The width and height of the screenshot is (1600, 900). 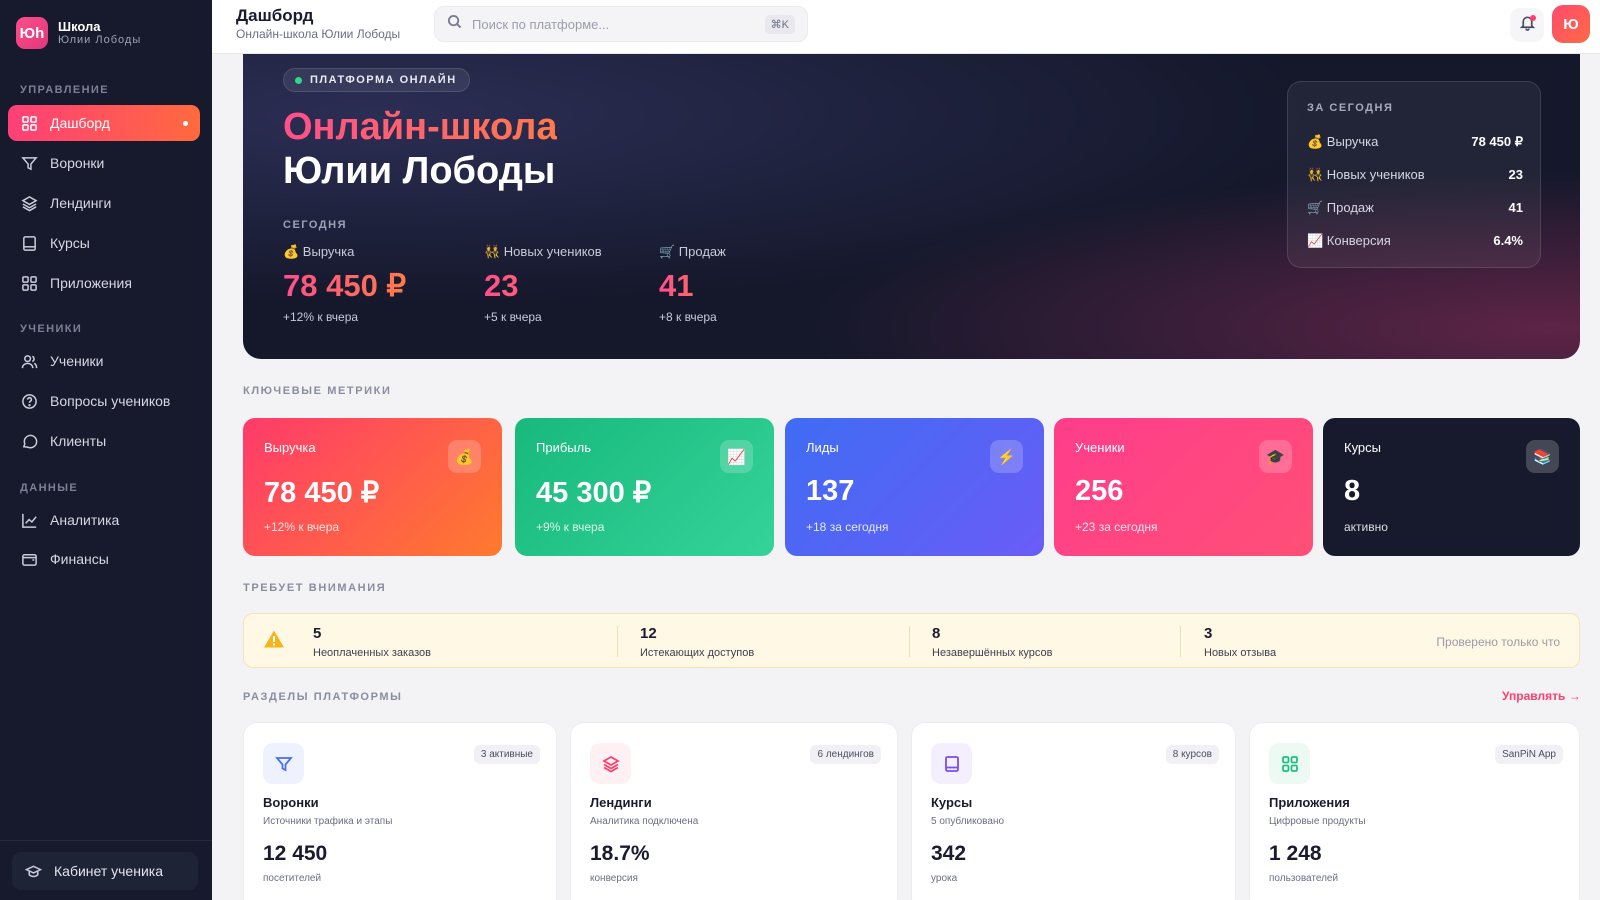 I want to click on platform-card-badge: SanPiN App, so click(x=1529, y=754).